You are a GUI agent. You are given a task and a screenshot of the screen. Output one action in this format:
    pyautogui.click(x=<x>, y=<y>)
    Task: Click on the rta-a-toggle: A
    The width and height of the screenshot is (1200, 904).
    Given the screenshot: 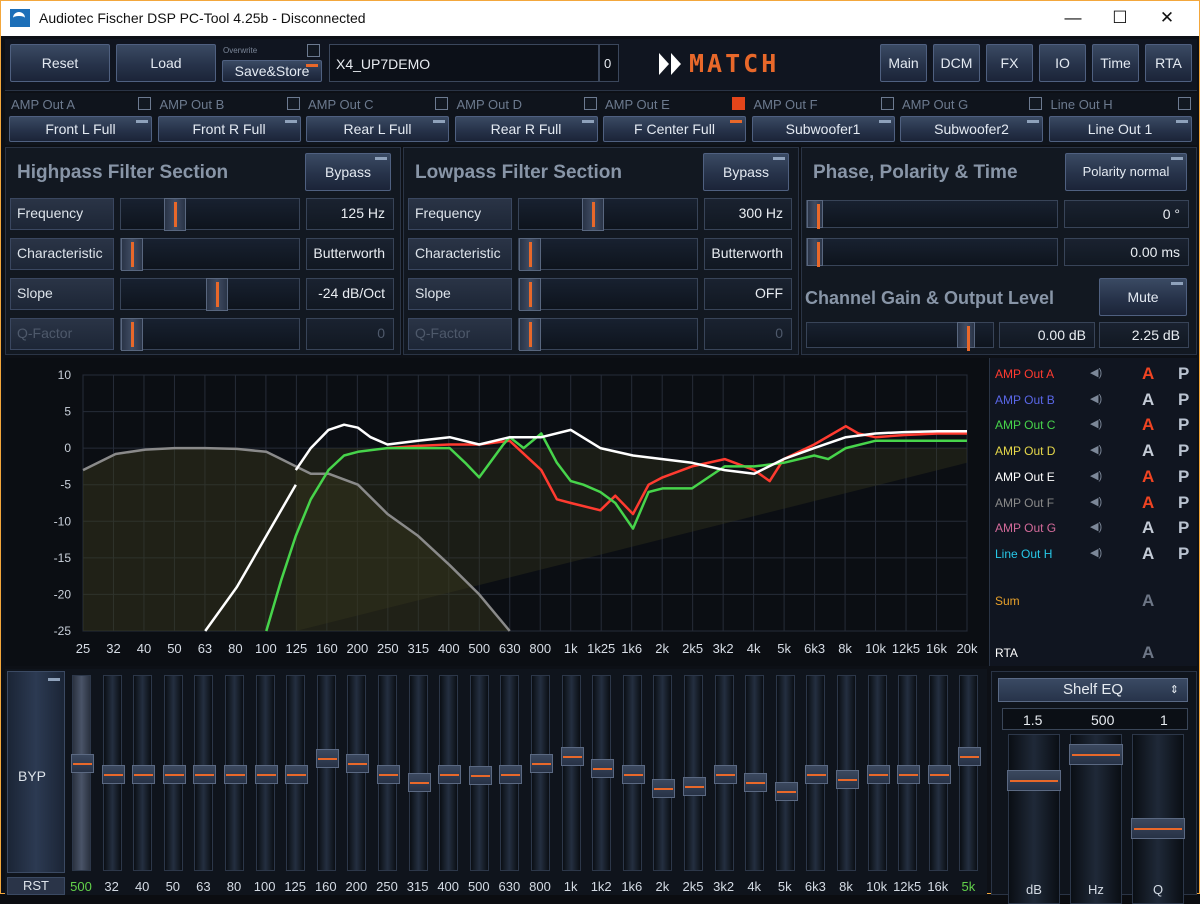 What is the action you would take?
    pyautogui.click(x=1148, y=653)
    